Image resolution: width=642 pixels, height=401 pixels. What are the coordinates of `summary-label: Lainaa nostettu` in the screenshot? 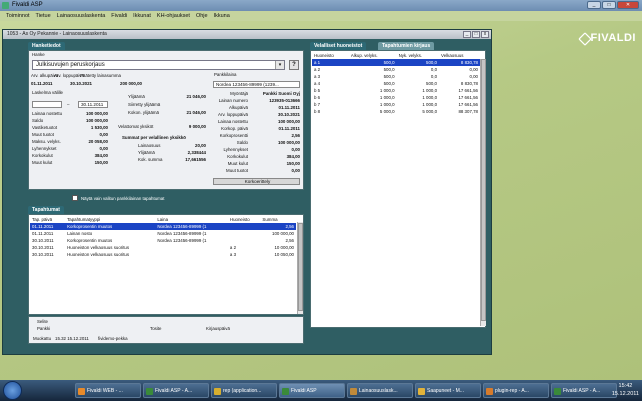 It's located at (47, 113).